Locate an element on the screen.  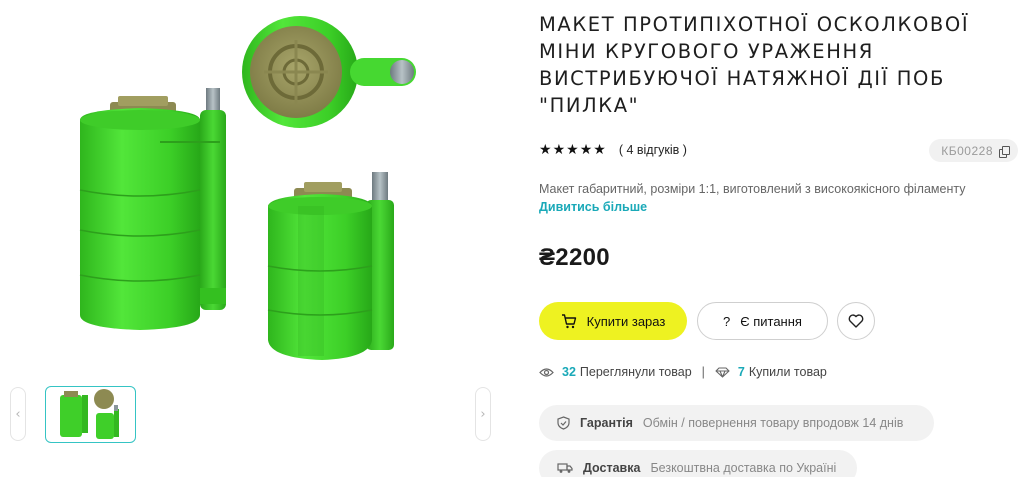
views-count: 32 is located at coordinates (569, 372).